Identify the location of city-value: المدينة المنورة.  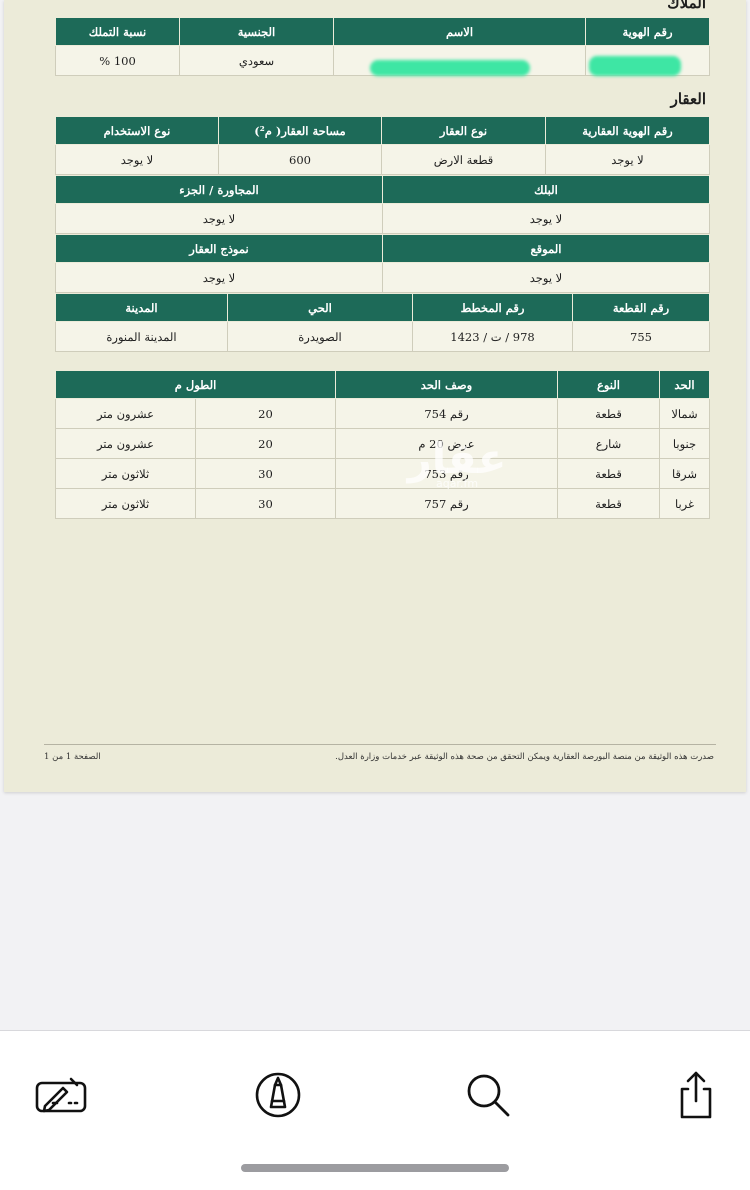
(141, 336).